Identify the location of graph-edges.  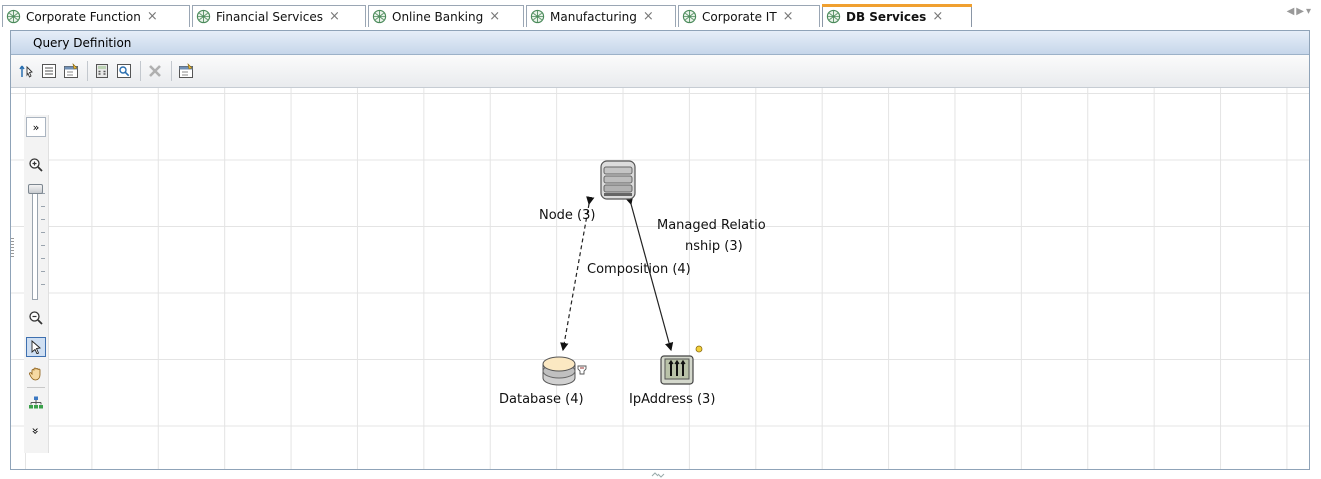
(617, 273).